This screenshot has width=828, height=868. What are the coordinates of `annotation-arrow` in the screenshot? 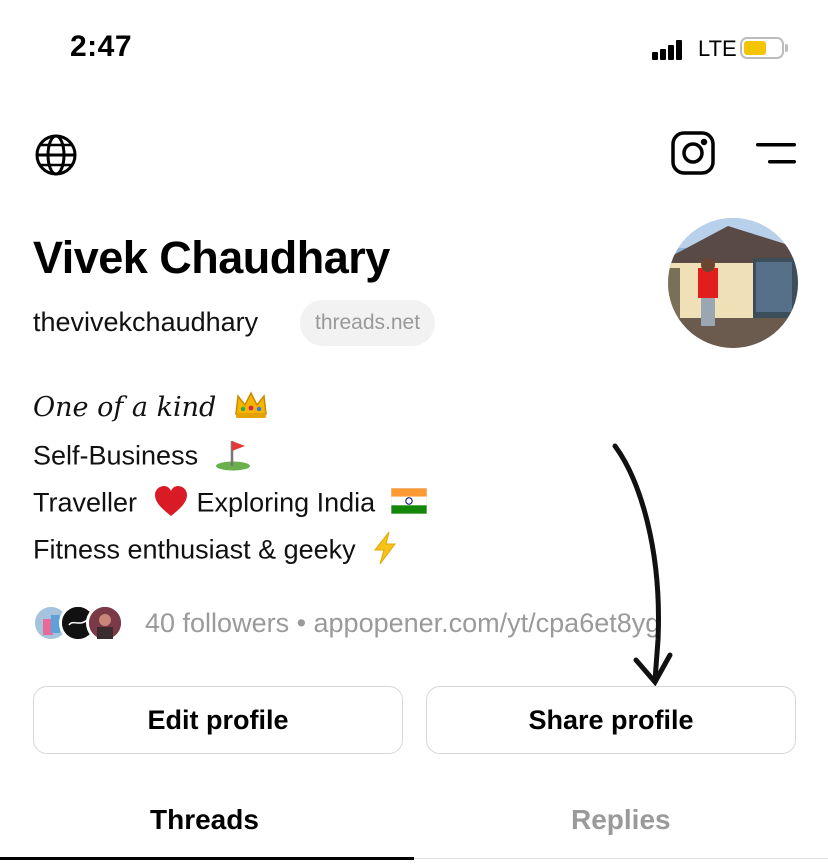 It's located at (640, 565).